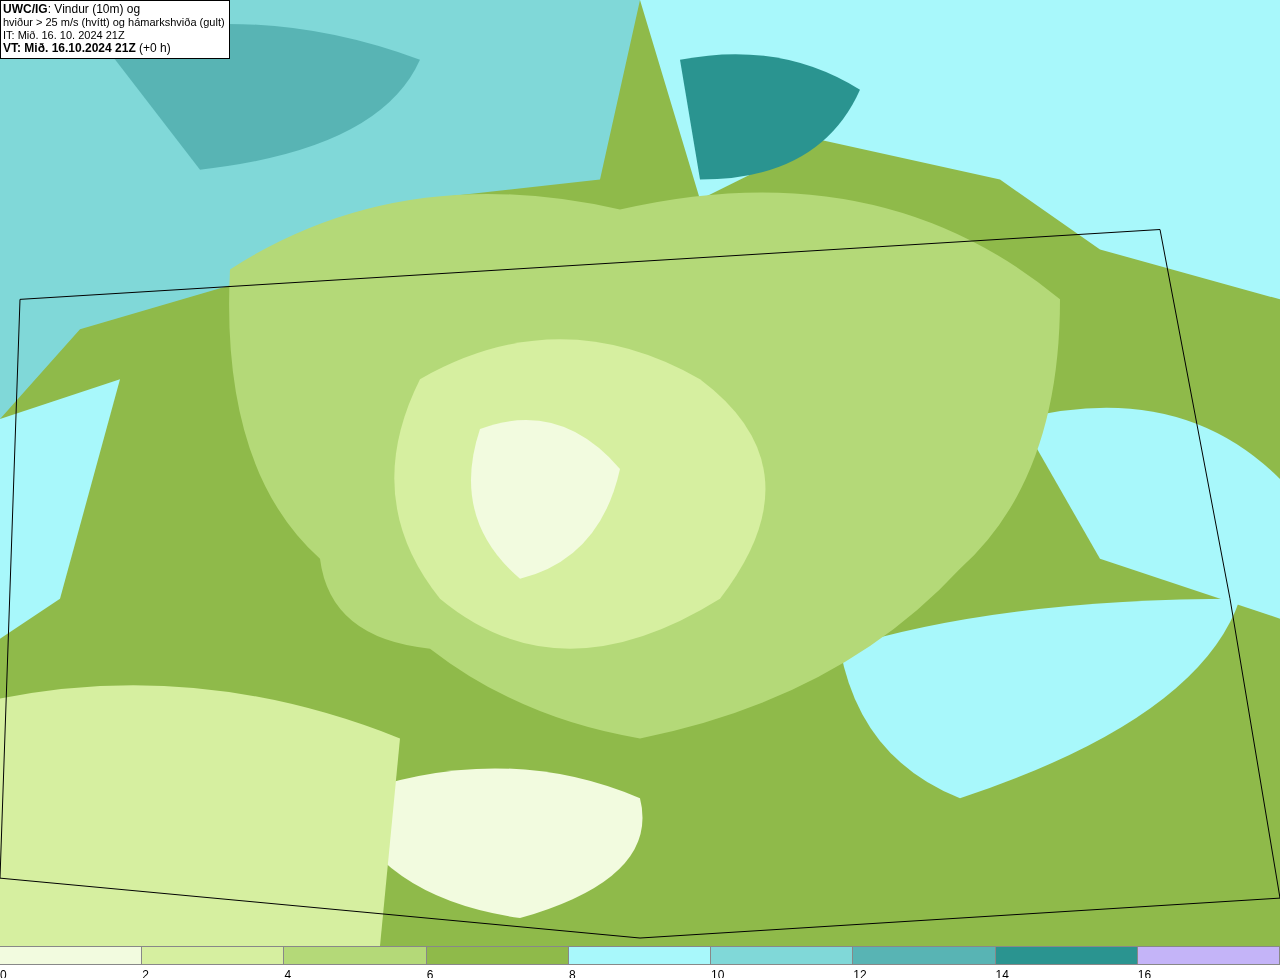 The image size is (1280, 978). I want to click on map-title: UWC/IG: Vindur (10m) og, so click(72, 9).